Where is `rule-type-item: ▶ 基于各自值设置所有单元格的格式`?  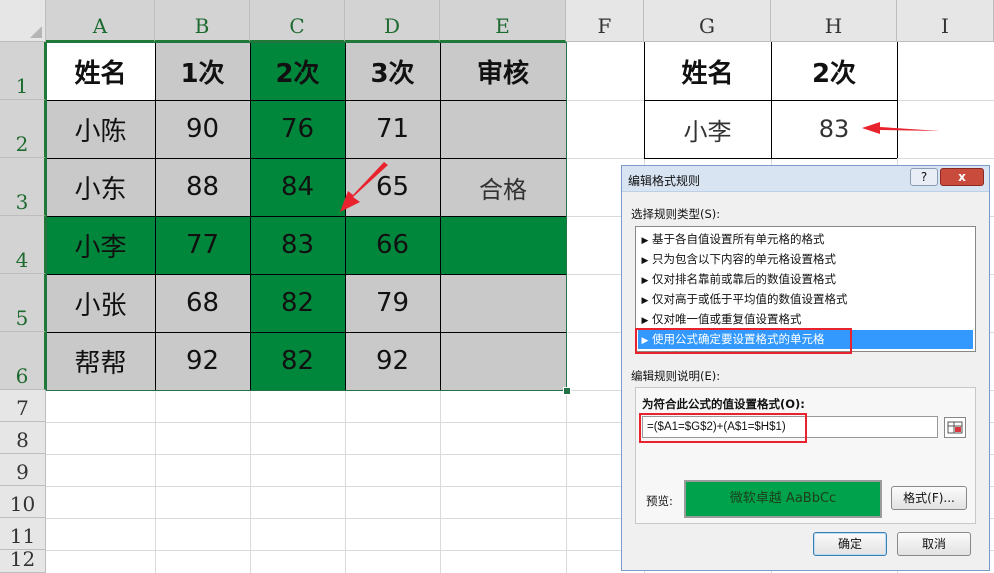
rule-type-item: ▶ 基于各自值设置所有单元格的格式 is located at coordinates (805, 239).